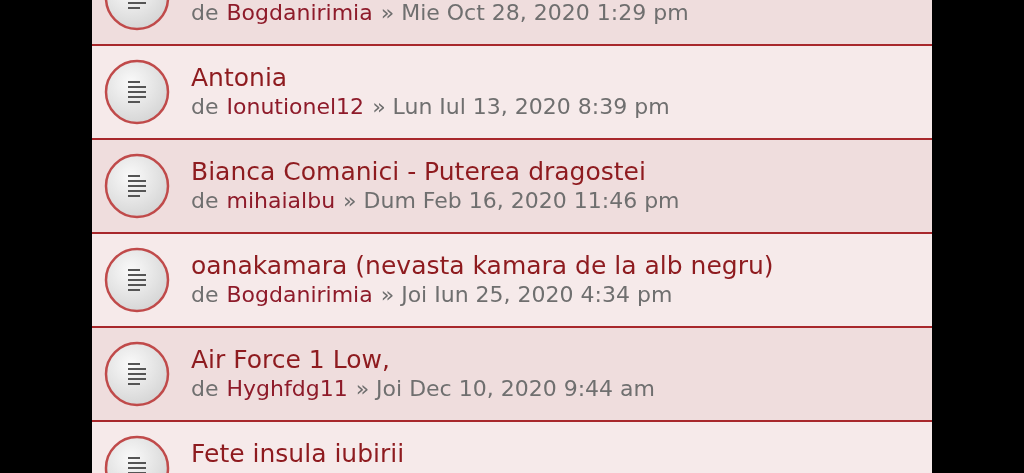 The image size is (1024, 473). Describe the element at coordinates (295, 107) in the screenshot. I see `author-link: Ionutionel12` at that location.